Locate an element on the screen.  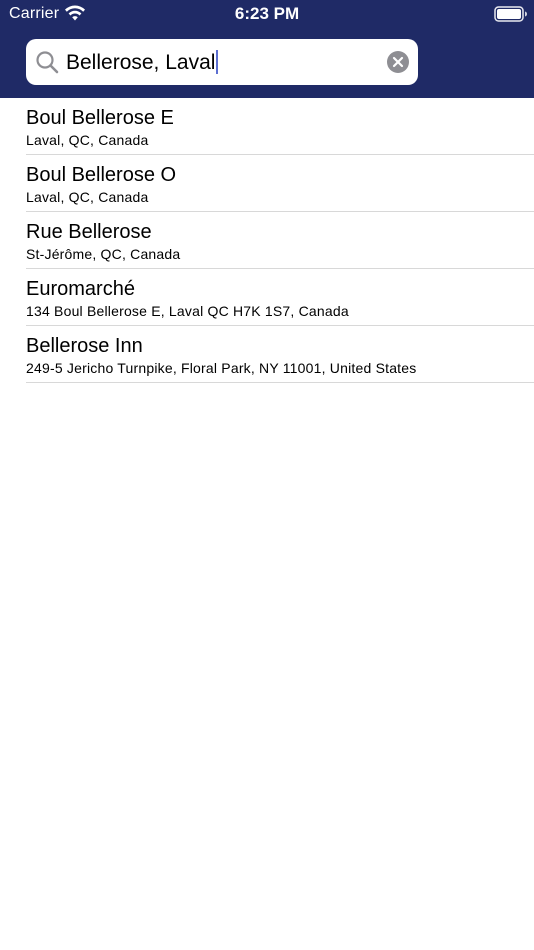
status-time: 6:23 PM is located at coordinates (267, 13).